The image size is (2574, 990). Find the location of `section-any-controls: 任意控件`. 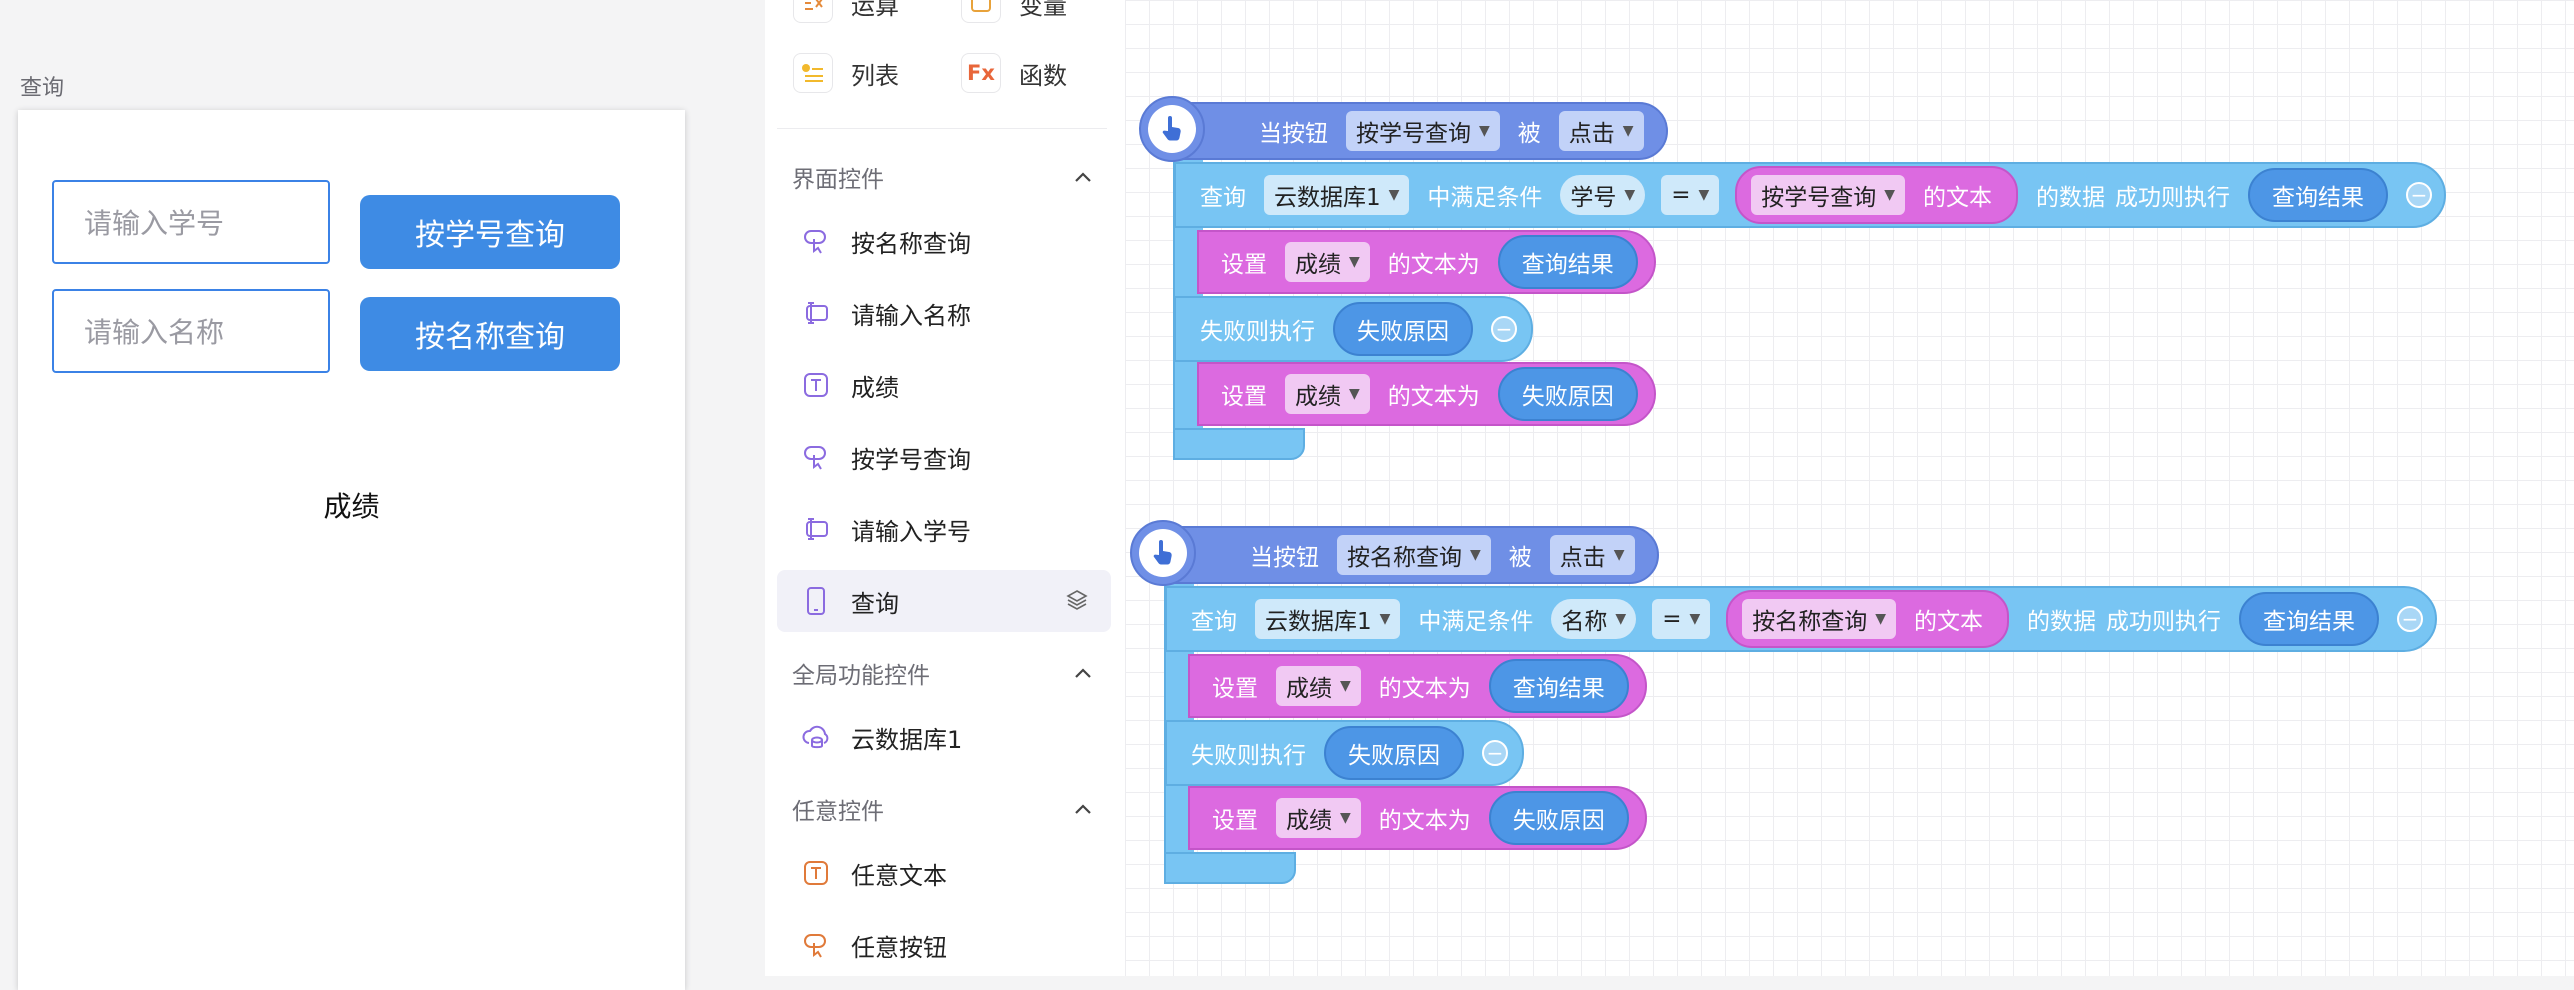

section-any-controls: 任意控件 is located at coordinates (942, 809).